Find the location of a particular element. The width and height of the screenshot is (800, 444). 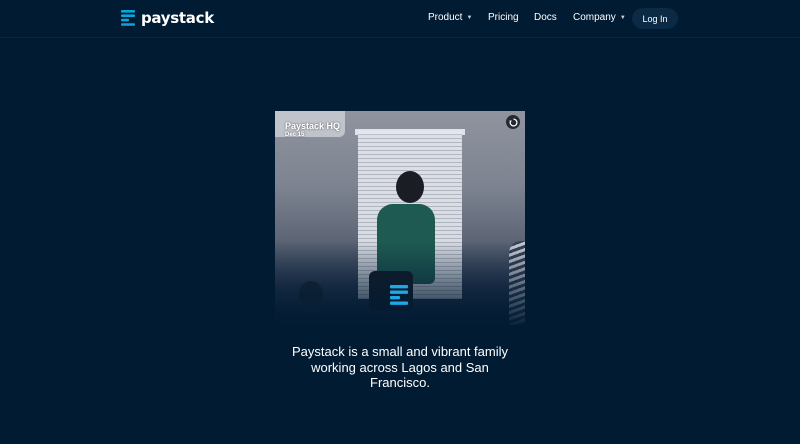

paystack-logo-icon is located at coordinates (128, 18).